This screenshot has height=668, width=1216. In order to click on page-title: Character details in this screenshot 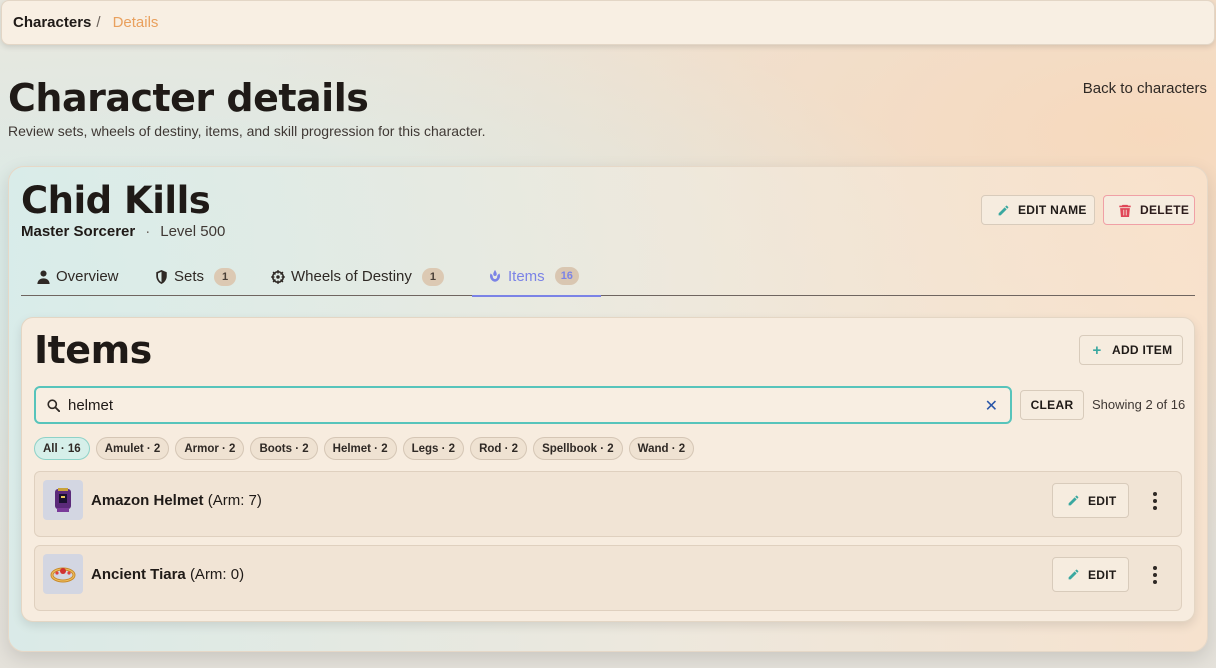, I will do `click(188, 98)`.